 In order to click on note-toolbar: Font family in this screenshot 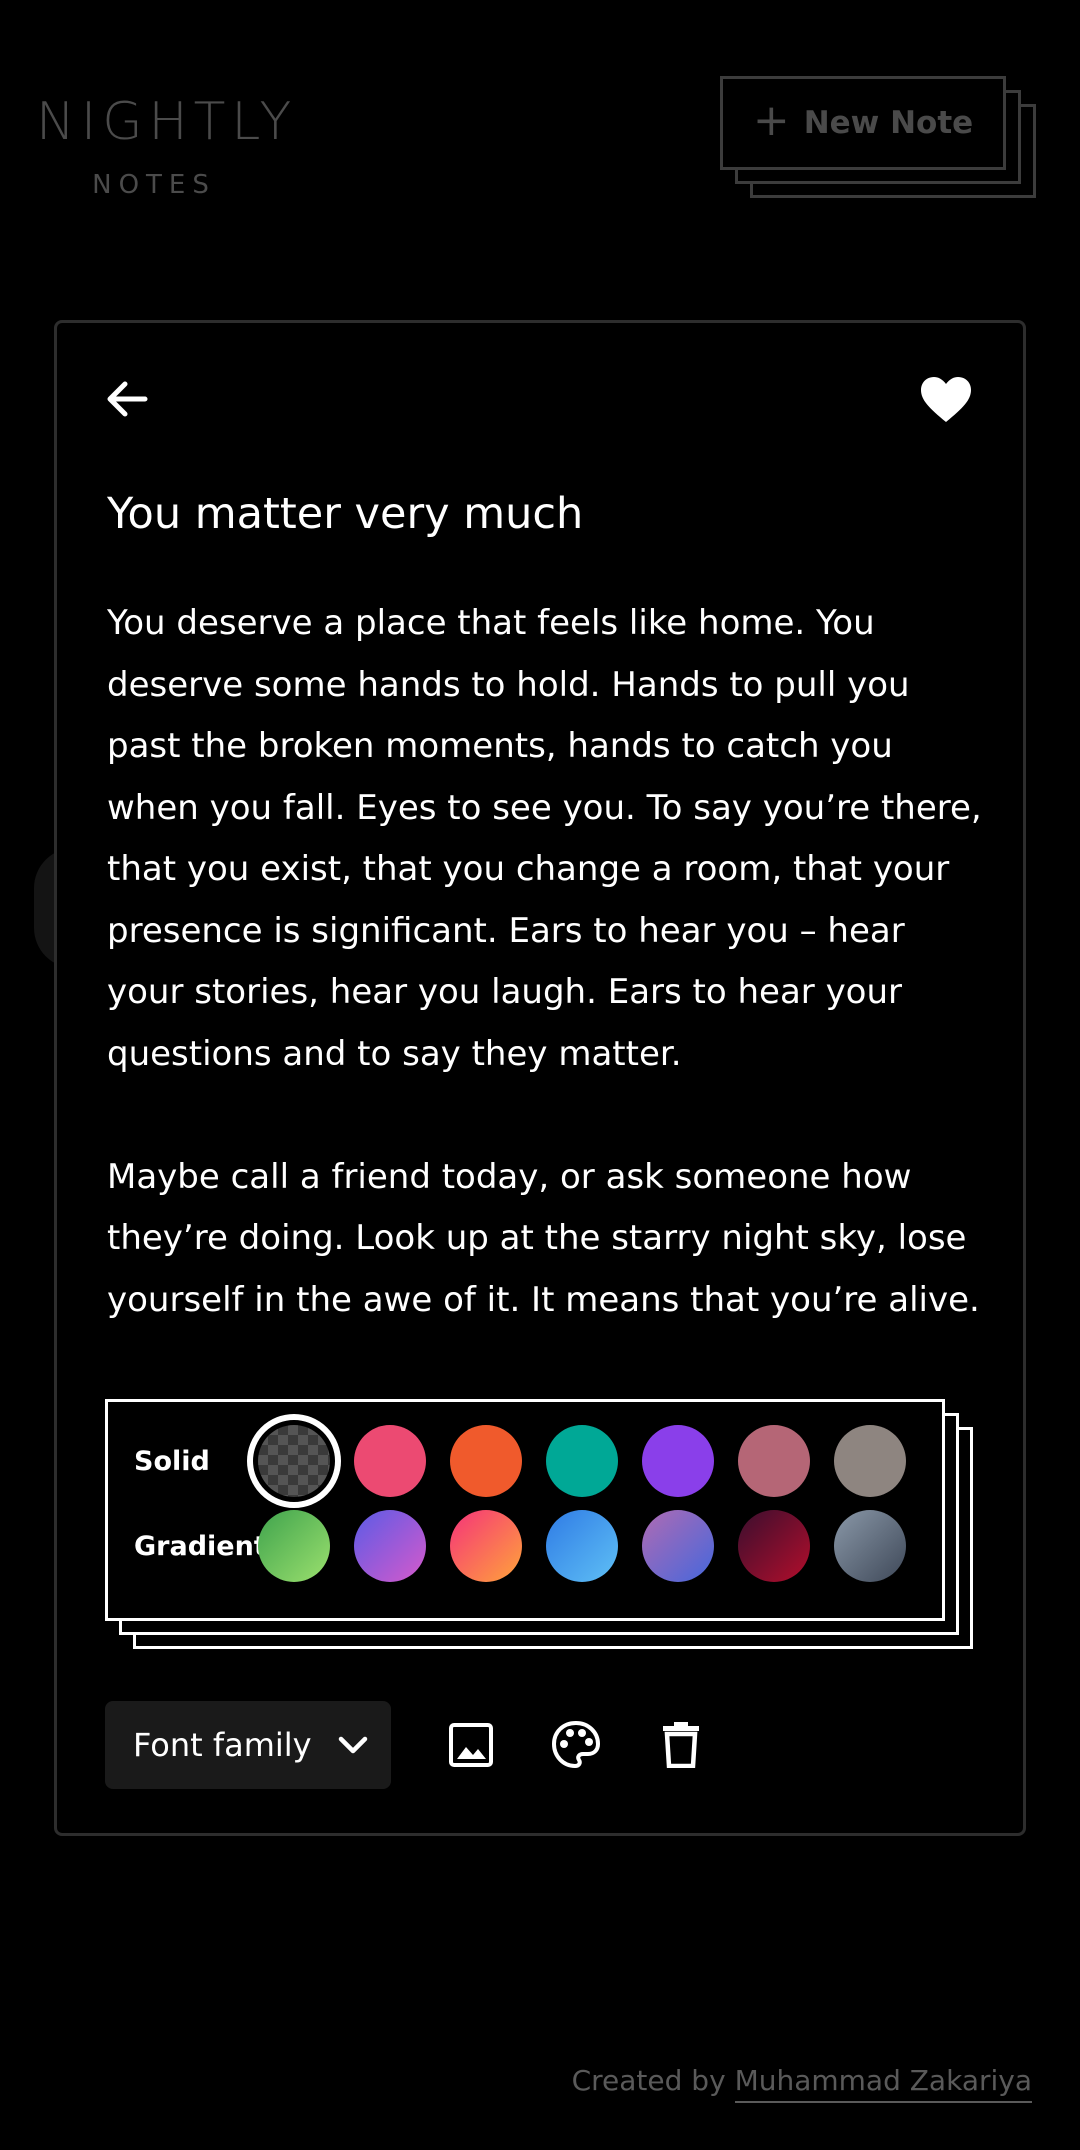, I will do `click(405, 1745)`.